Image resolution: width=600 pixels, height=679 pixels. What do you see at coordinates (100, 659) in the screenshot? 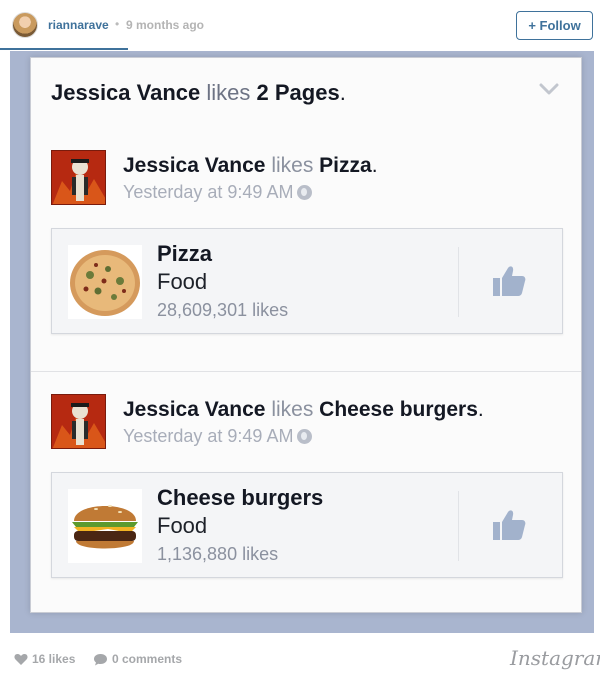
I see `comment-icon` at bounding box center [100, 659].